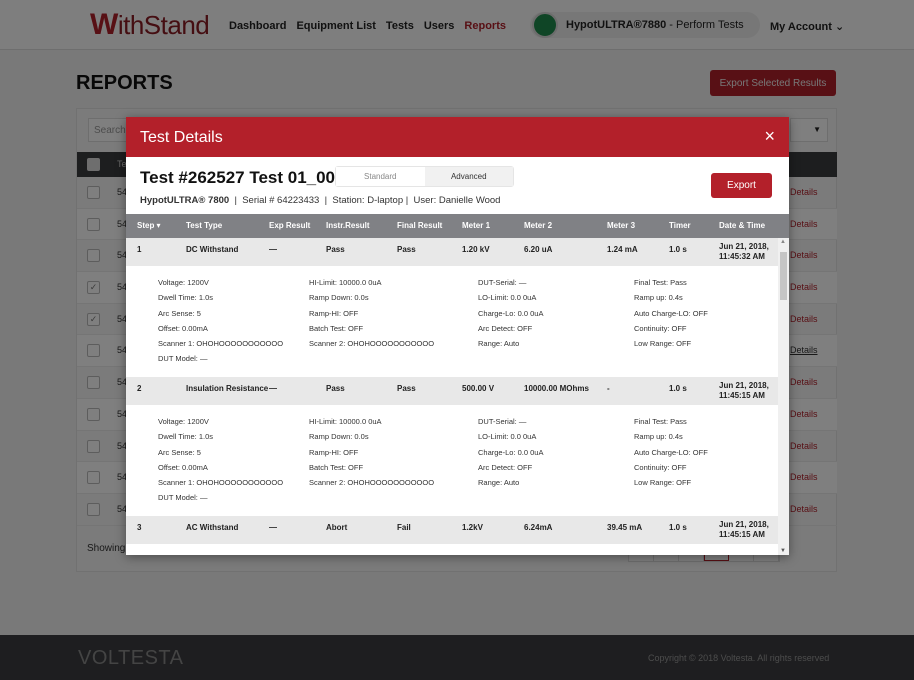  I want to click on col-step: Step ▾, so click(149, 226).